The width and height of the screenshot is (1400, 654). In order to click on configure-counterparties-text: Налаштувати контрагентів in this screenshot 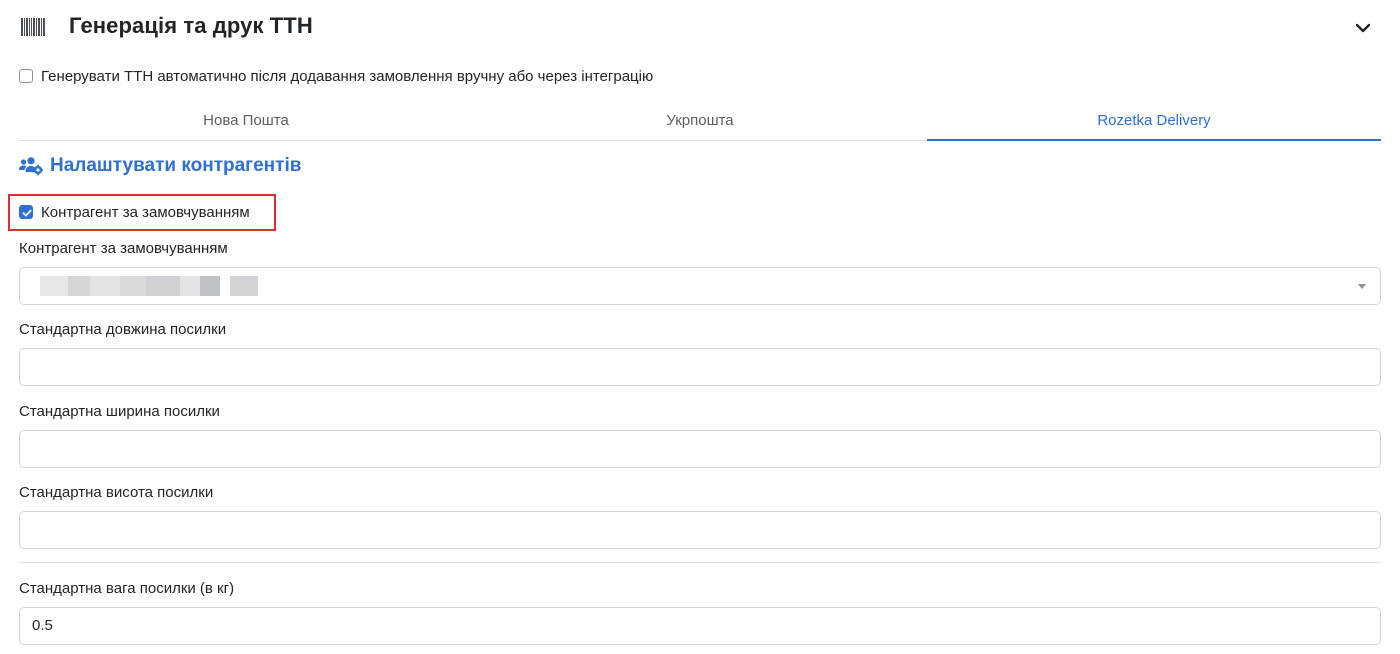, I will do `click(176, 165)`.